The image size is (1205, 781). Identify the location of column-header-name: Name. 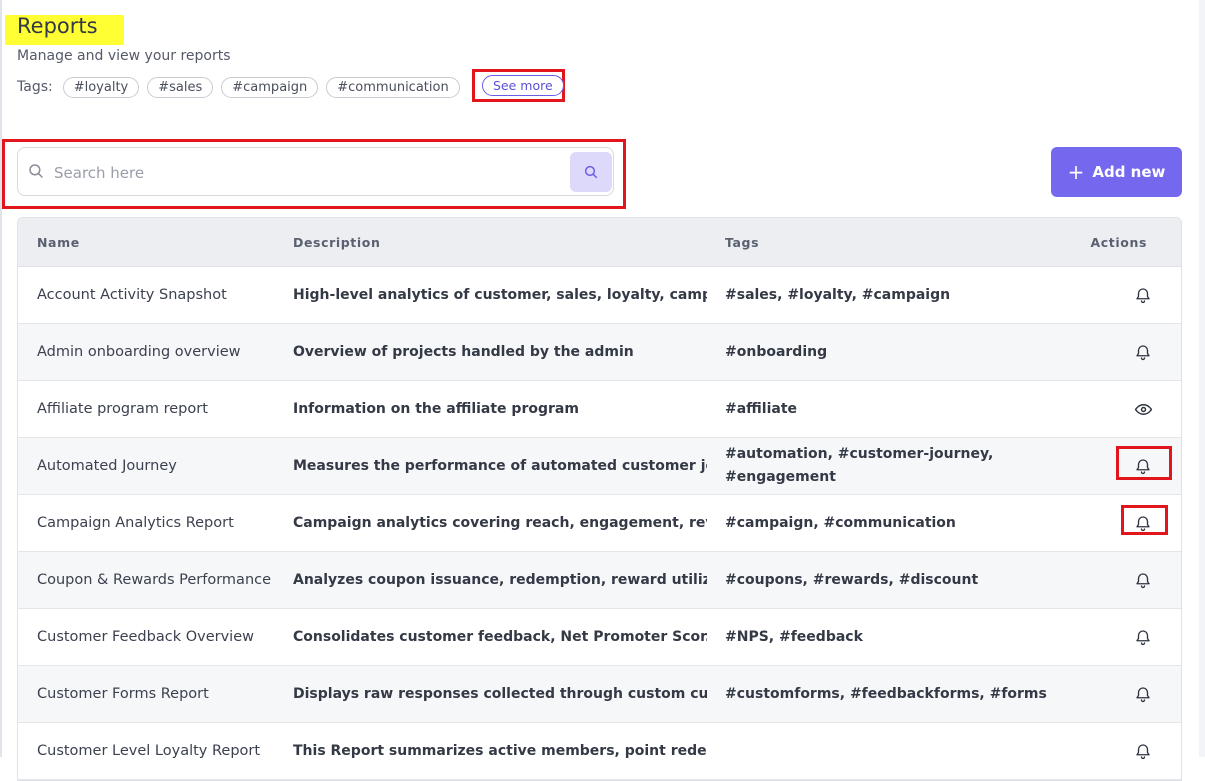
(146, 242).